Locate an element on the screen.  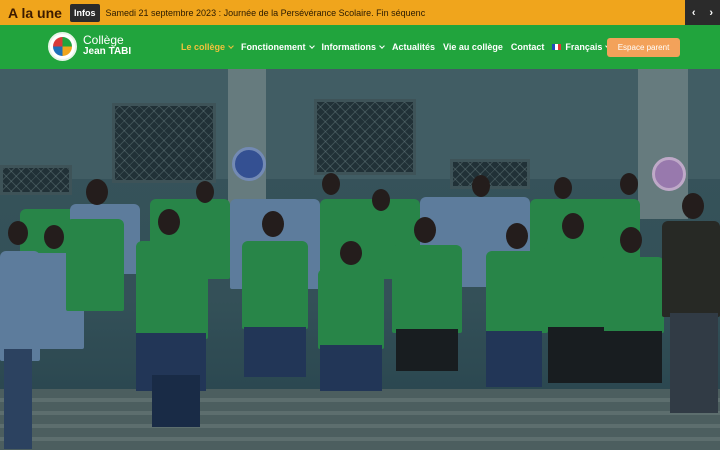
menu-item-label: Actualités is located at coordinates (414, 47).